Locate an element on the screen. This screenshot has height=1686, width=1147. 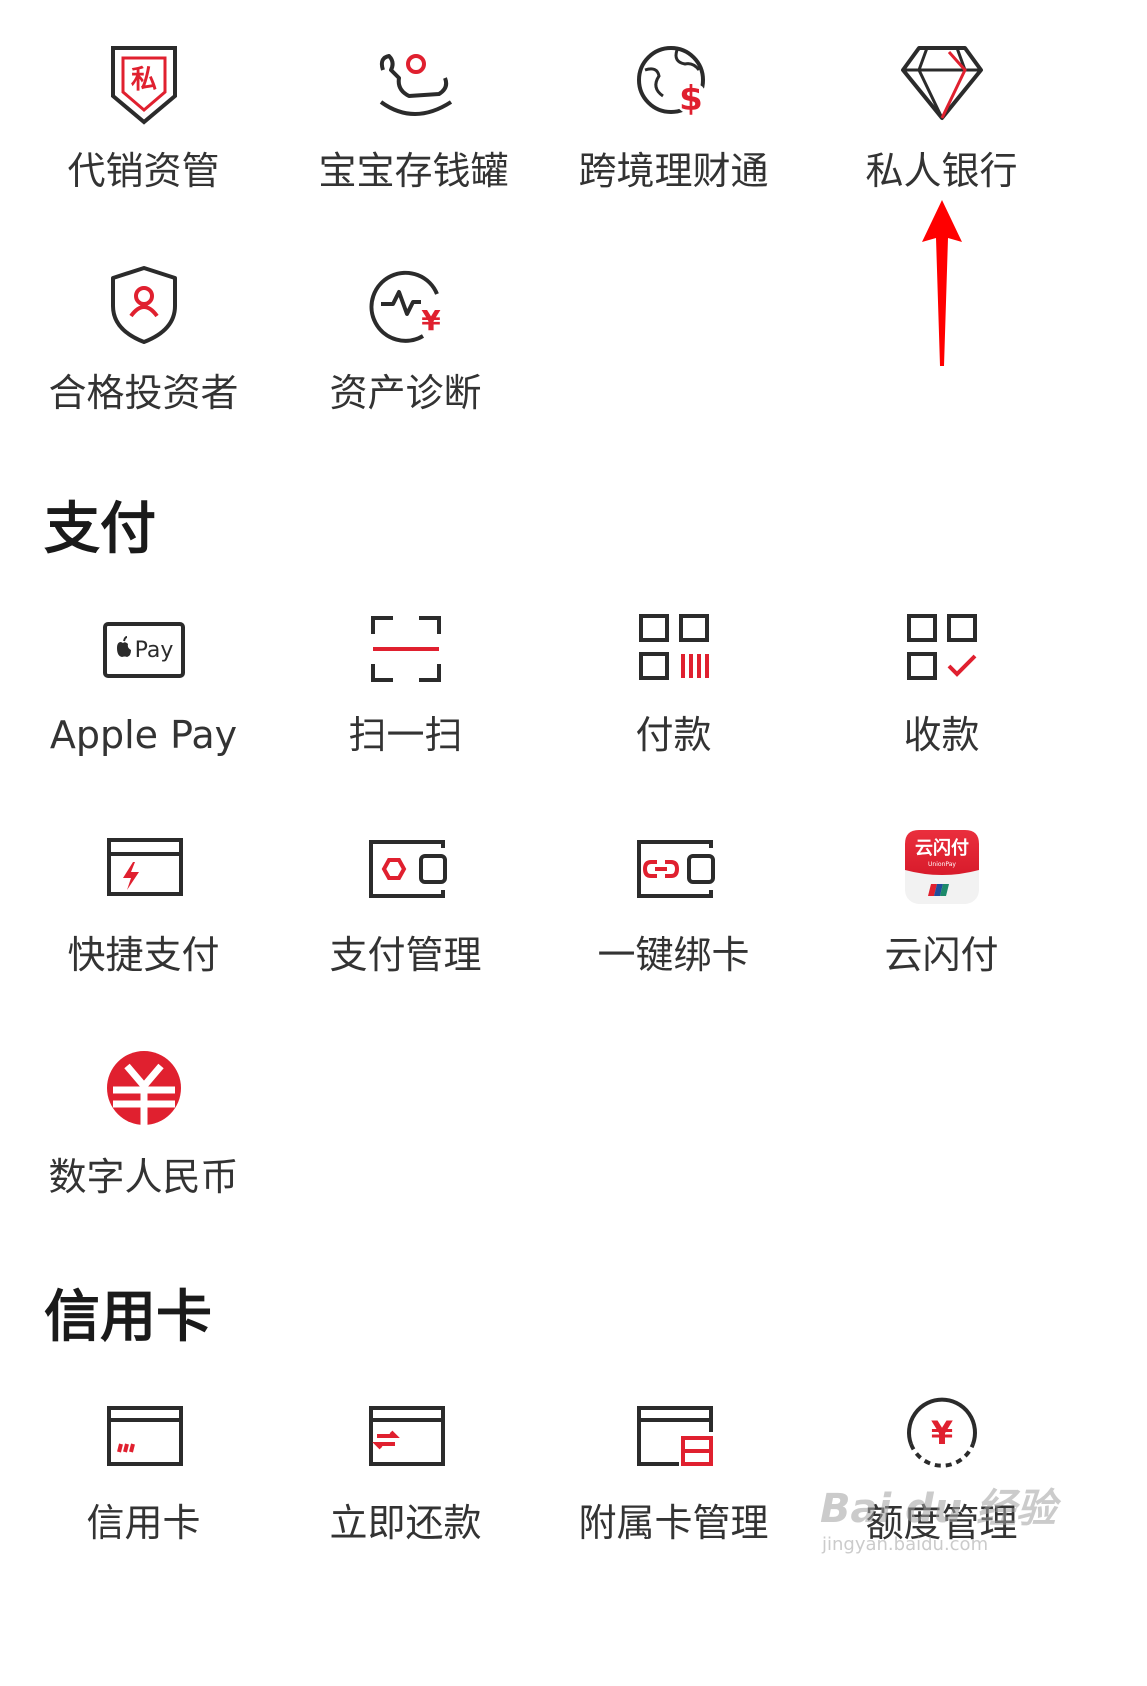
receive-code-icon is located at coordinates (942, 649).